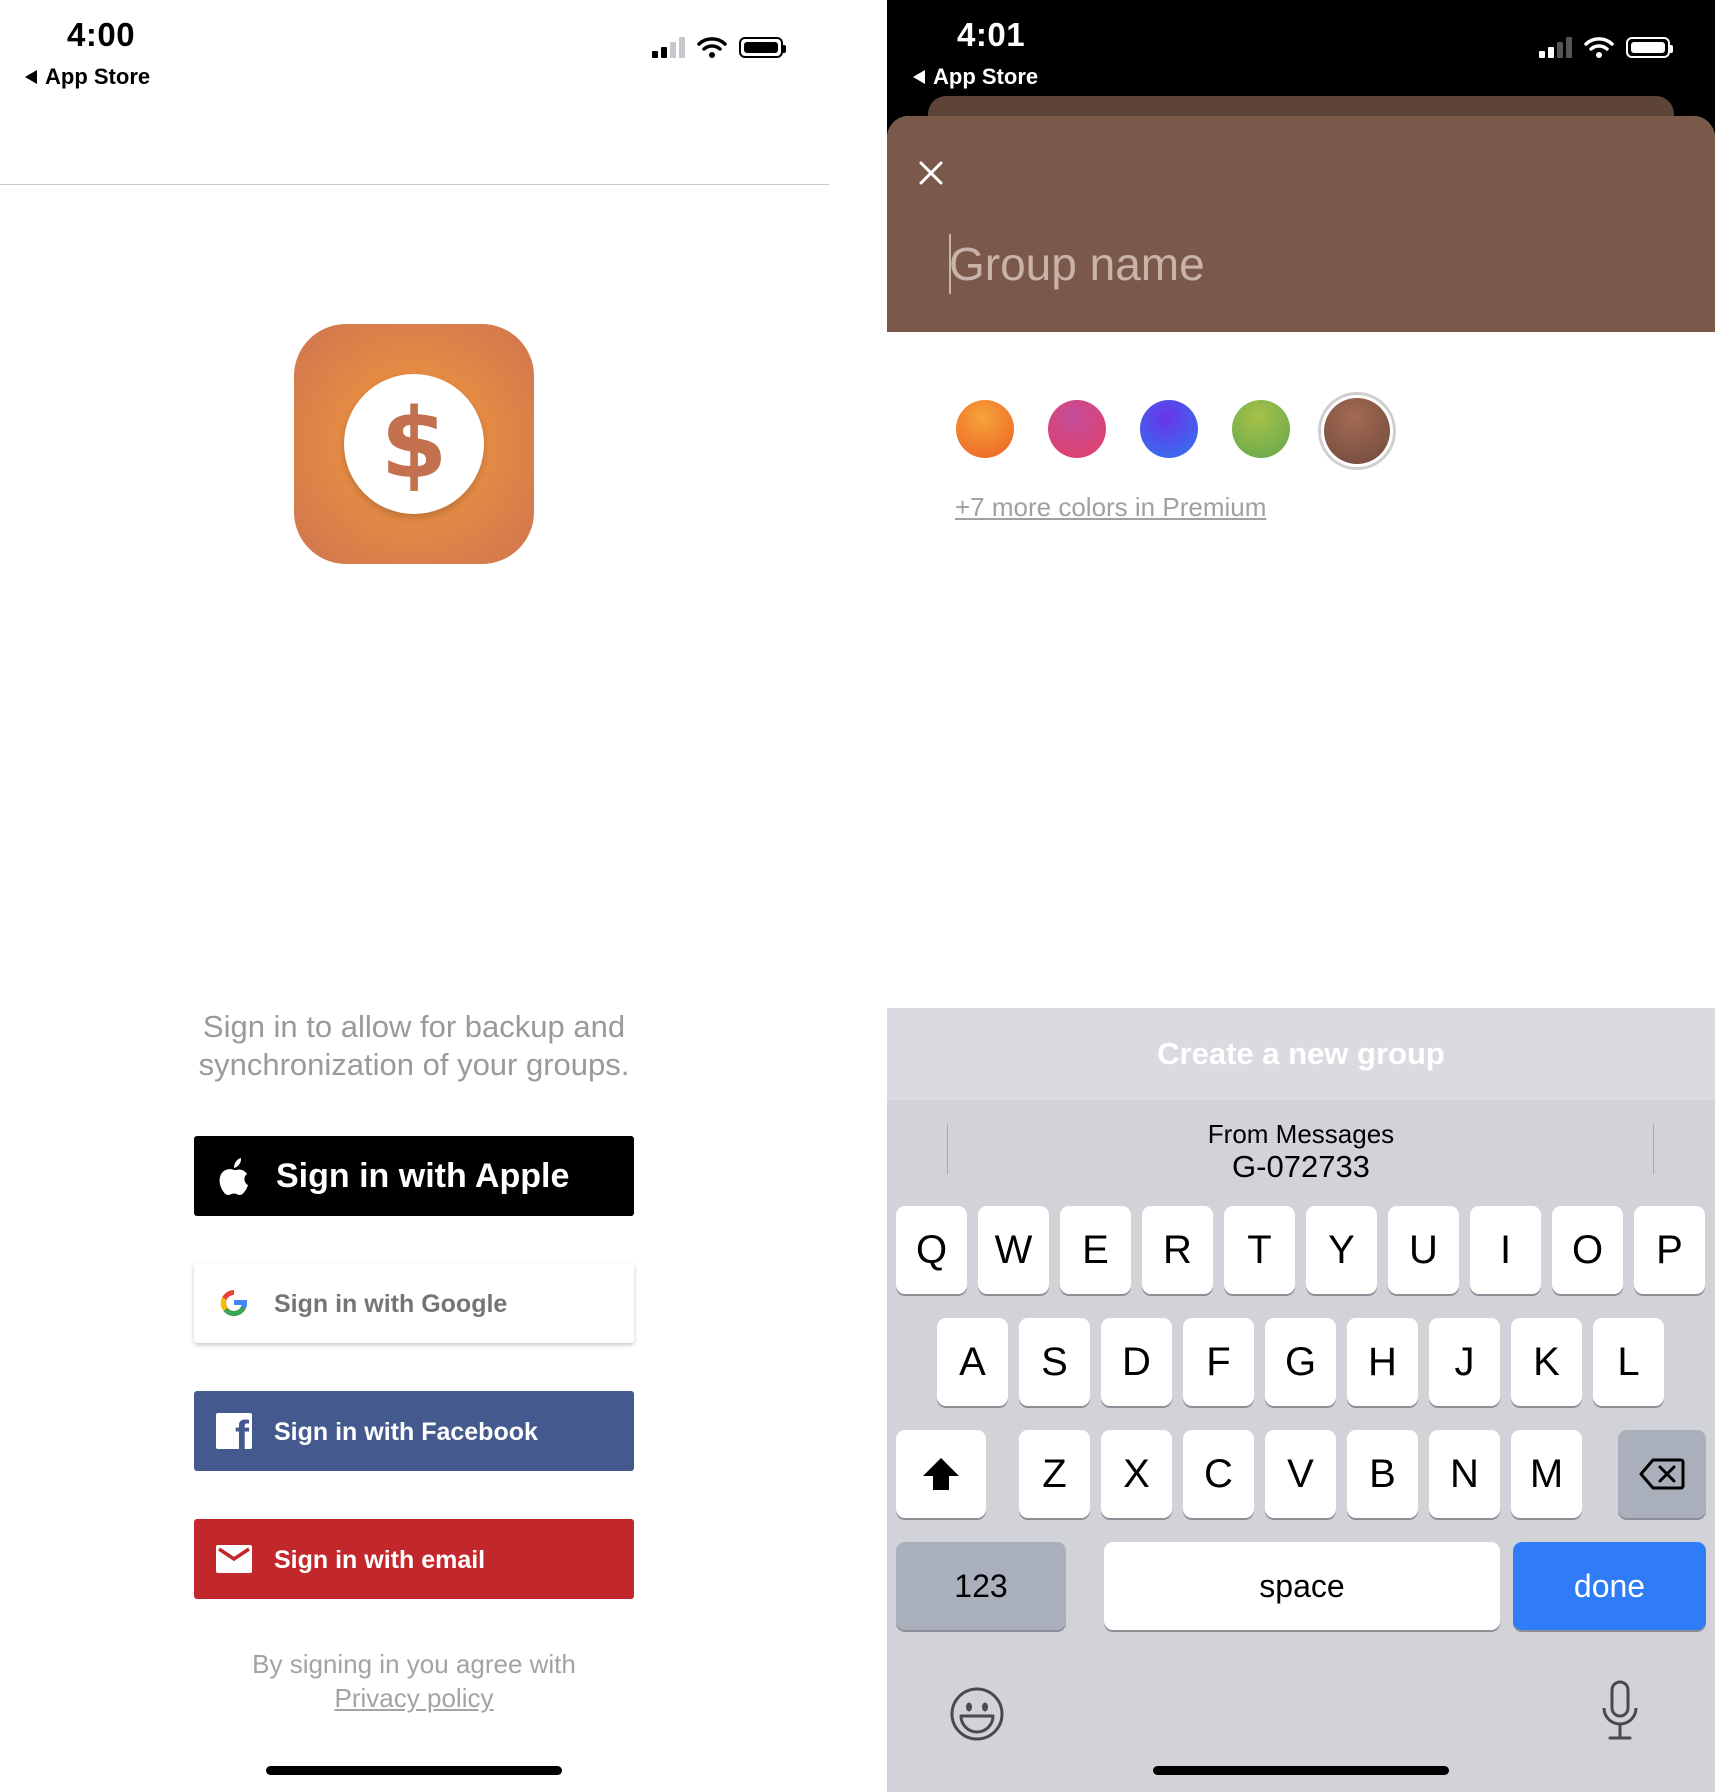  What do you see at coordinates (1382, 1362) in the screenshot?
I see `key-h: H` at bounding box center [1382, 1362].